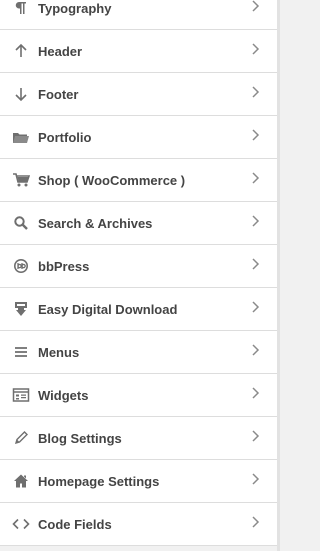  I want to click on menu-item-label: Header, so click(60, 51).